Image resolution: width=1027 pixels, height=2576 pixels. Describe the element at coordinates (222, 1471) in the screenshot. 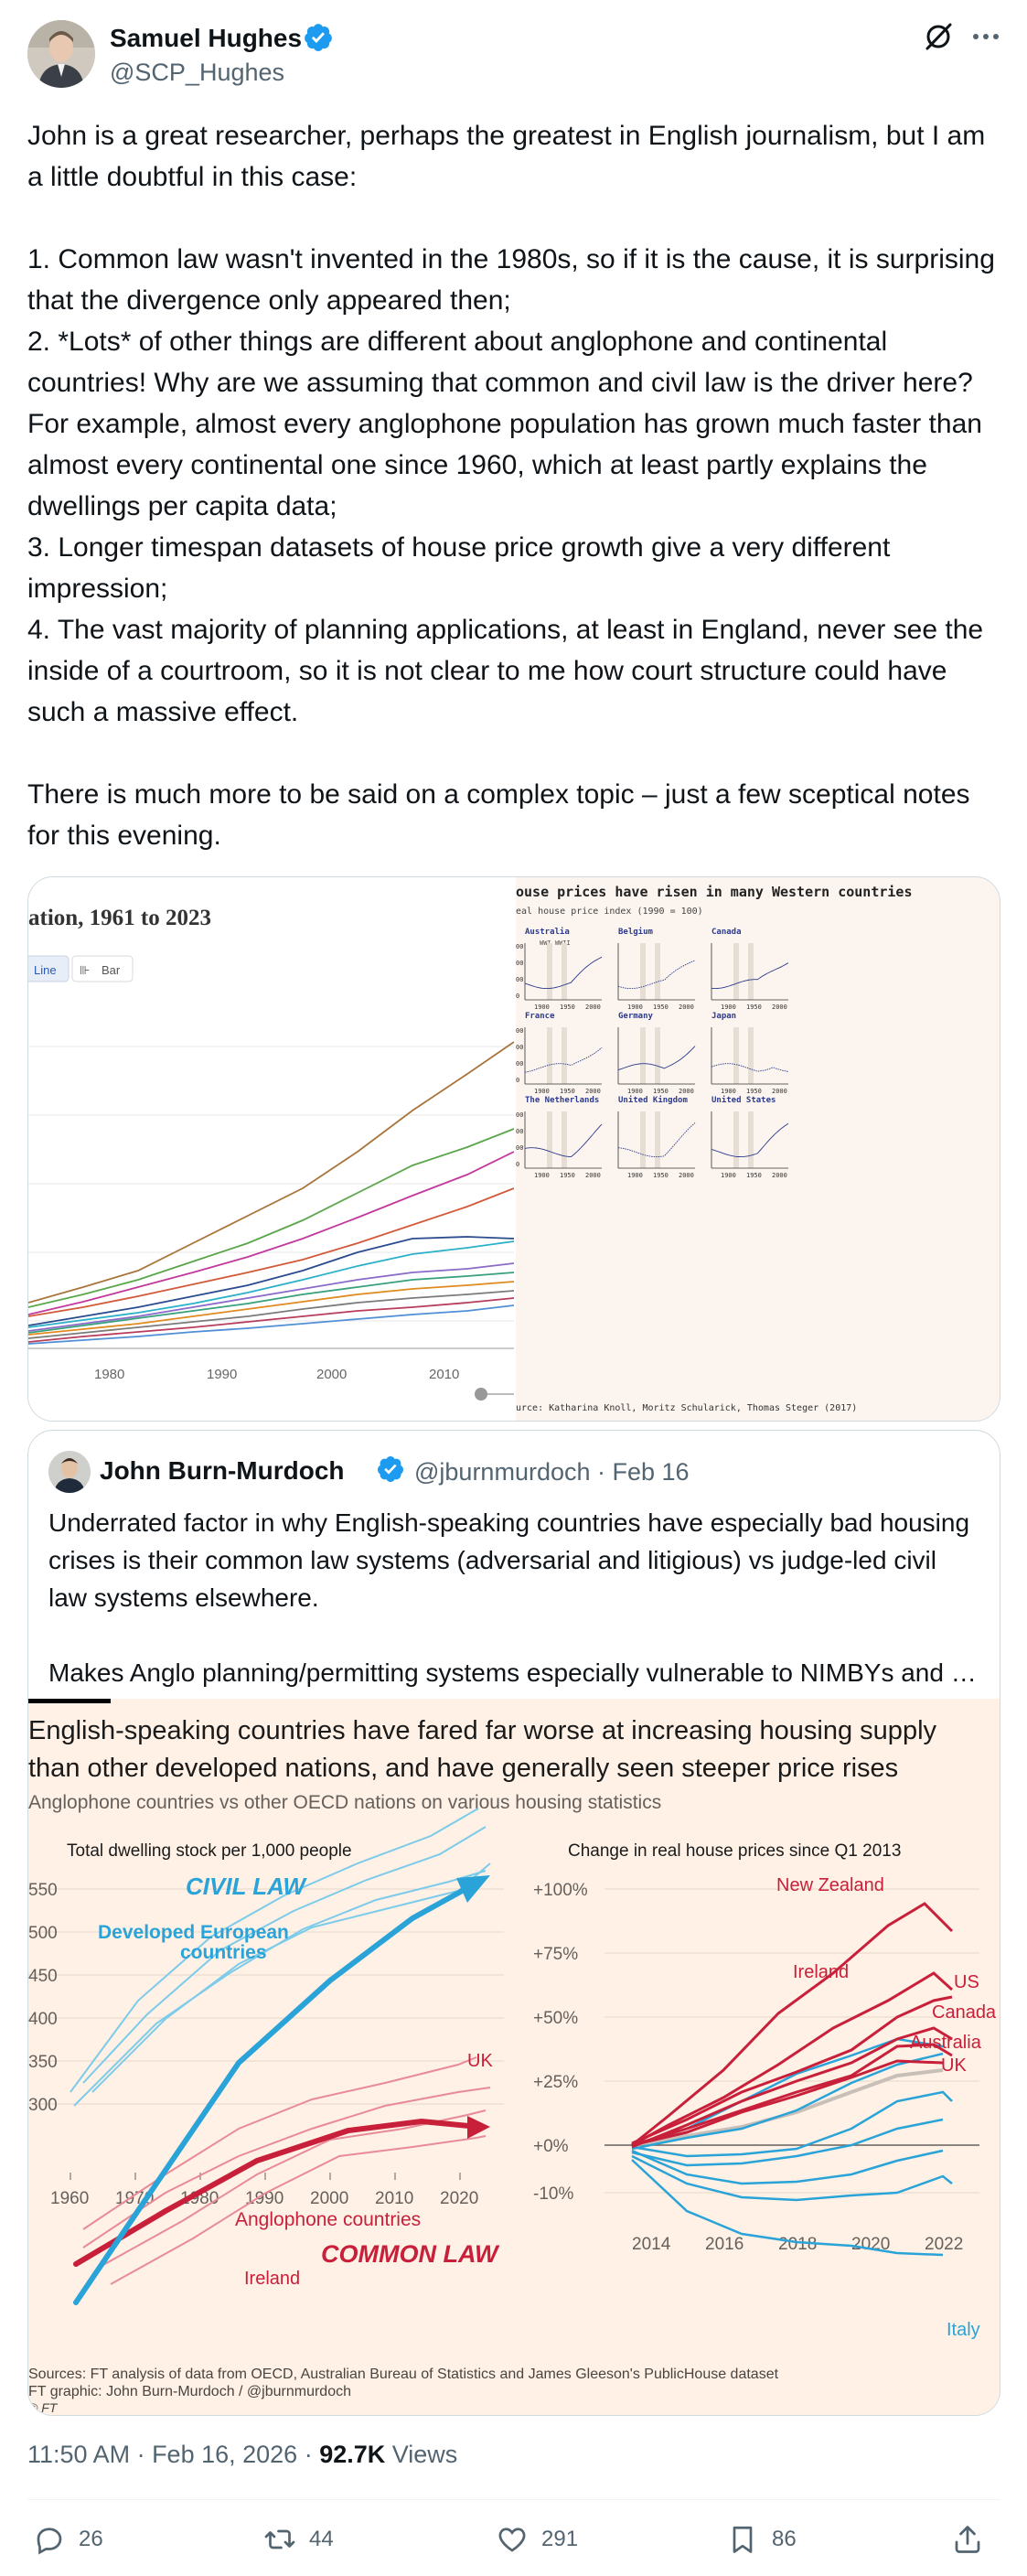

I see `quoted-author-name: John Burn-Murdoch` at that location.